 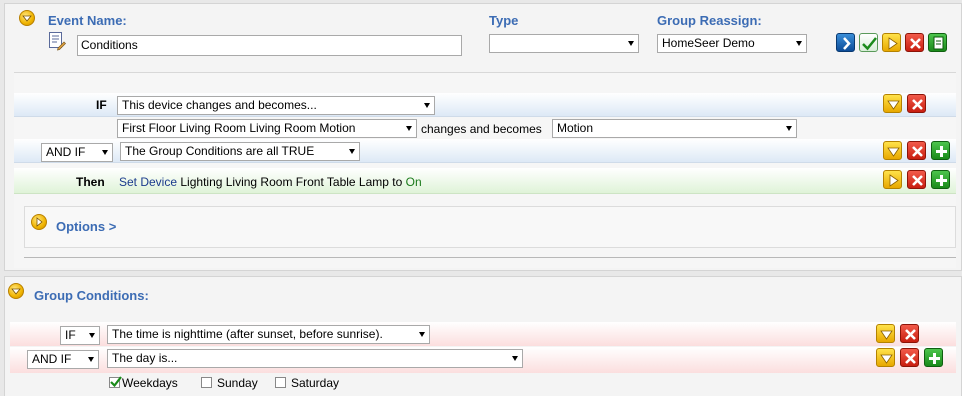 What do you see at coordinates (39, 222) in the screenshot?
I see `expand-options-icon` at bounding box center [39, 222].